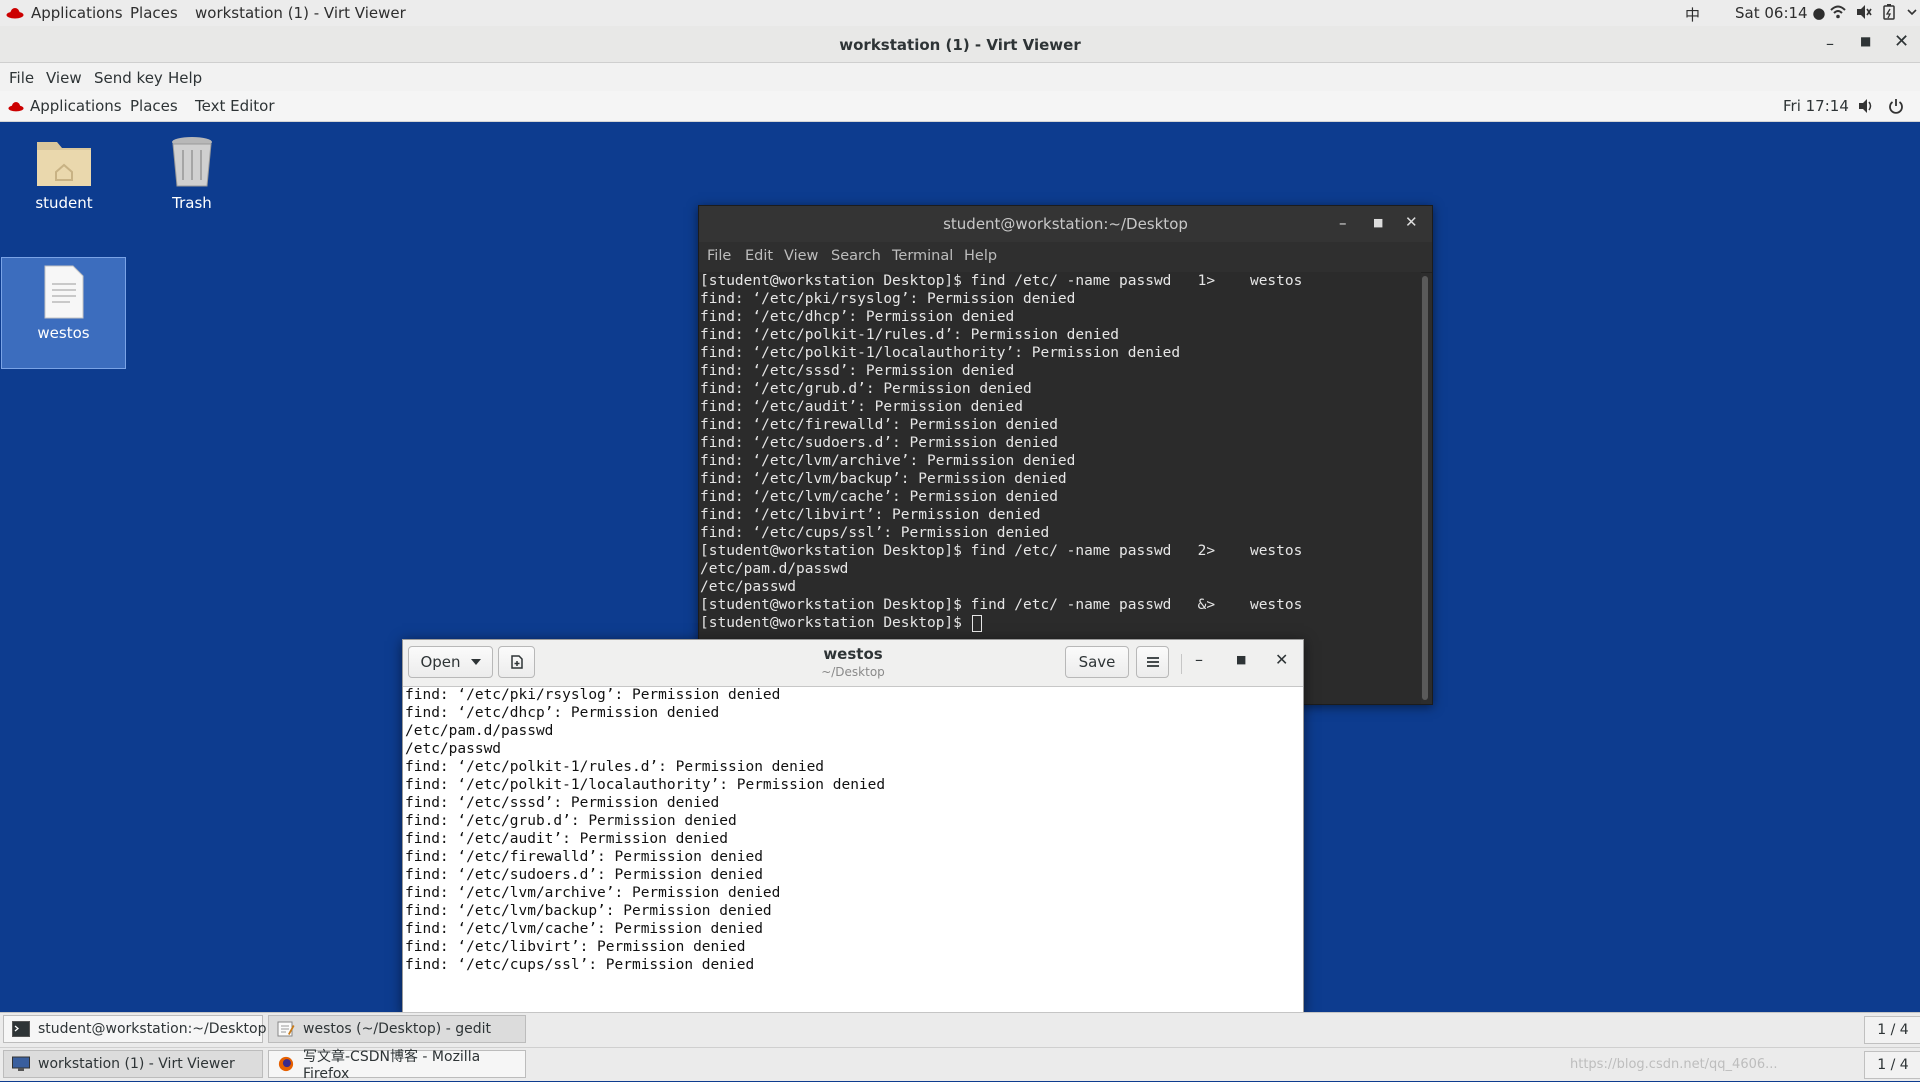 The height and width of the screenshot is (1082, 1920). I want to click on terminal-line: find: ‘/etc/libvirt’: Permission denied, so click(870, 515).